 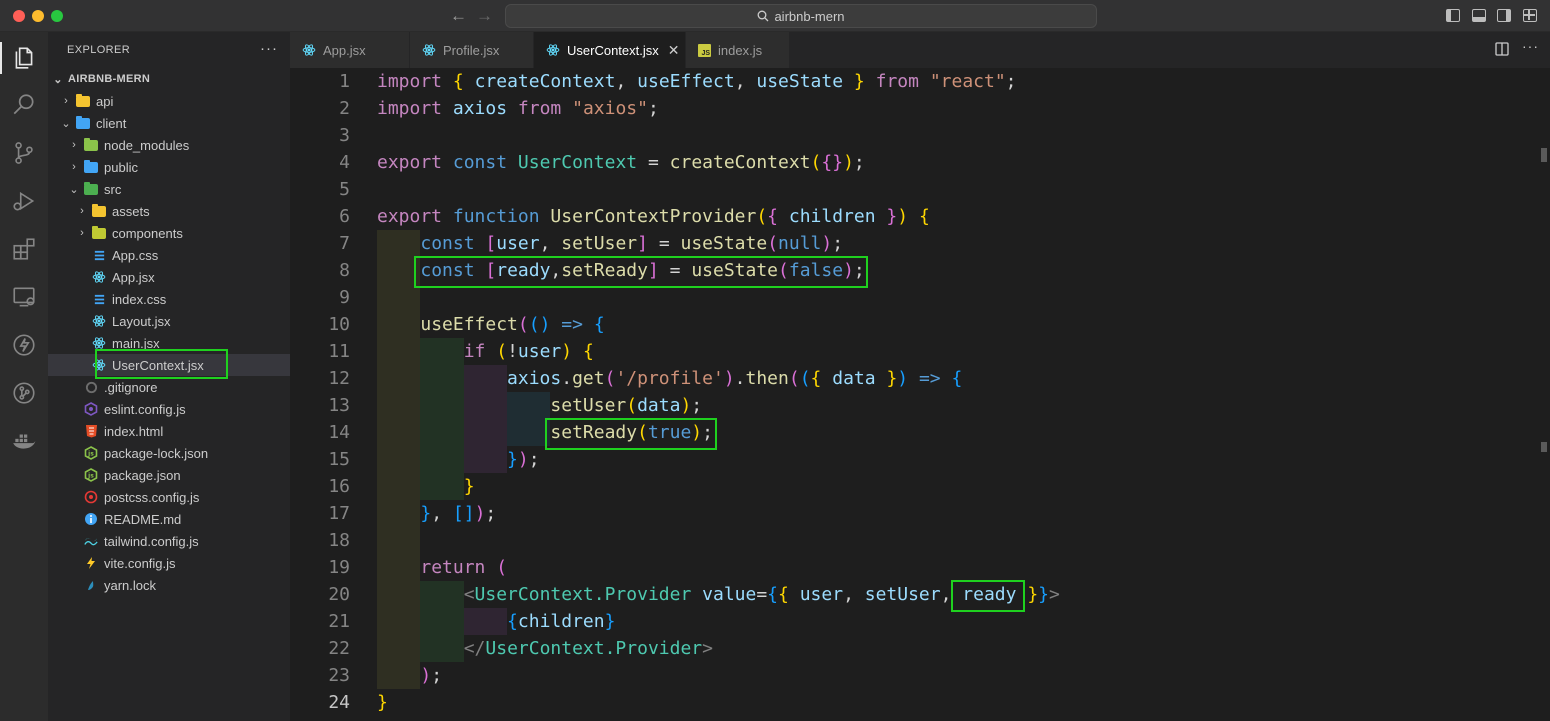 I want to click on toggle-secondary-sidebar-icon, so click(x=1504, y=15).